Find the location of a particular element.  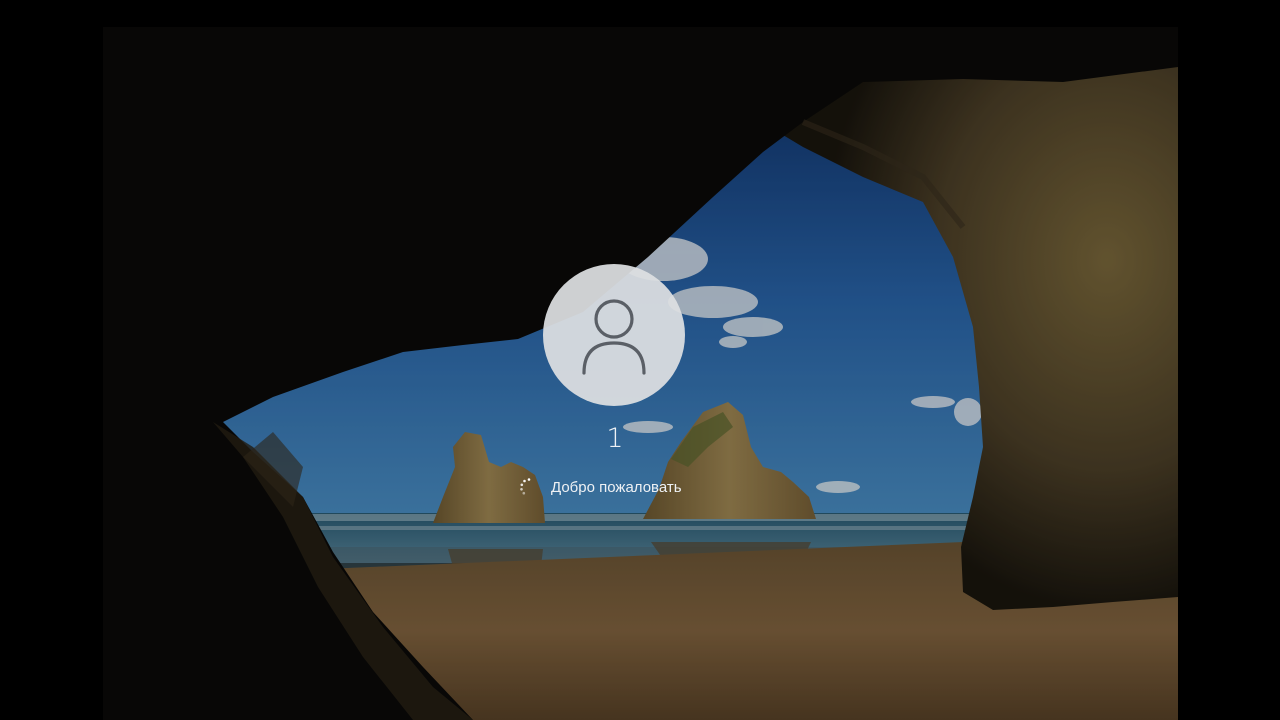

username: 1 is located at coordinates (615, 438).